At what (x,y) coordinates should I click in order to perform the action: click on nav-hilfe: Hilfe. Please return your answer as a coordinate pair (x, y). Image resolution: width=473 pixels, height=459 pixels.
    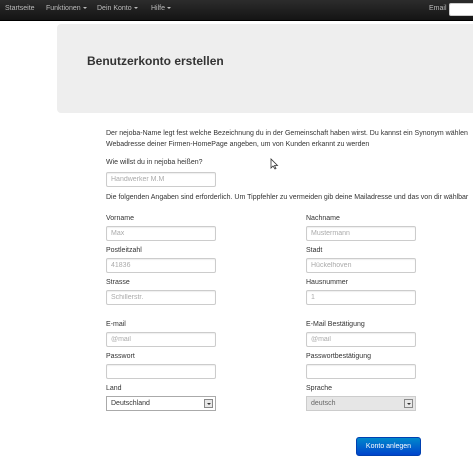
    Looking at the image, I should click on (161, 10).